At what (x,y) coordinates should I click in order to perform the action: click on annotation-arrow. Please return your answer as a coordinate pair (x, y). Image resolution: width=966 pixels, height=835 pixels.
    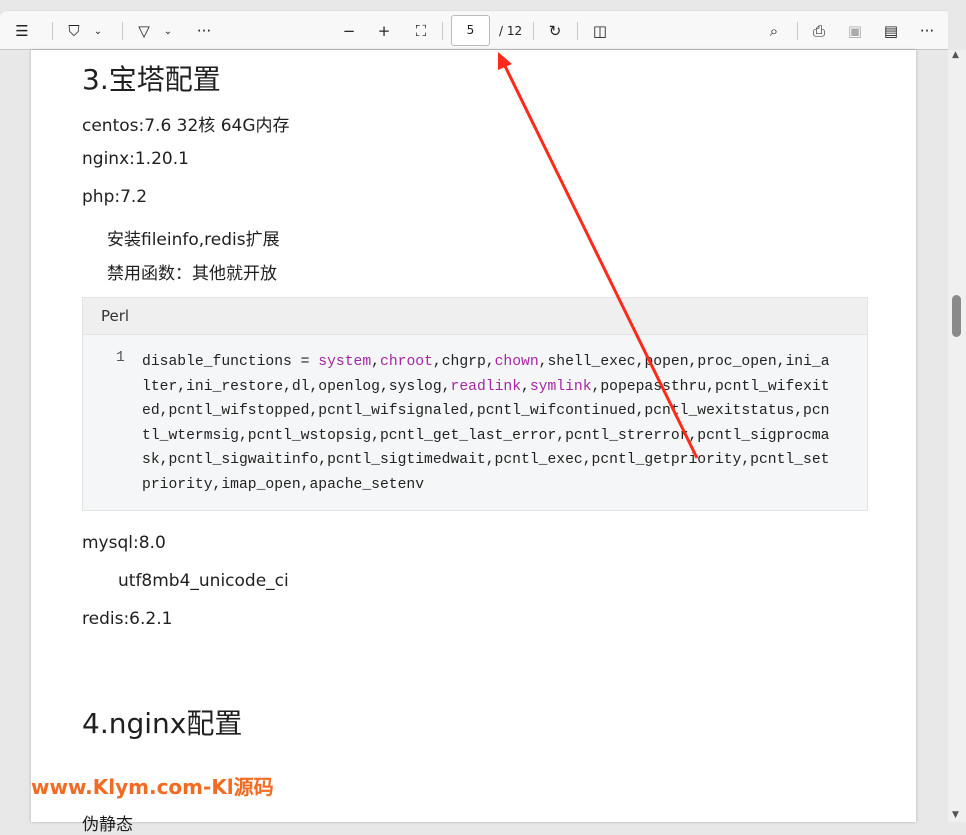
    Looking at the image, I should click on (598, 255).